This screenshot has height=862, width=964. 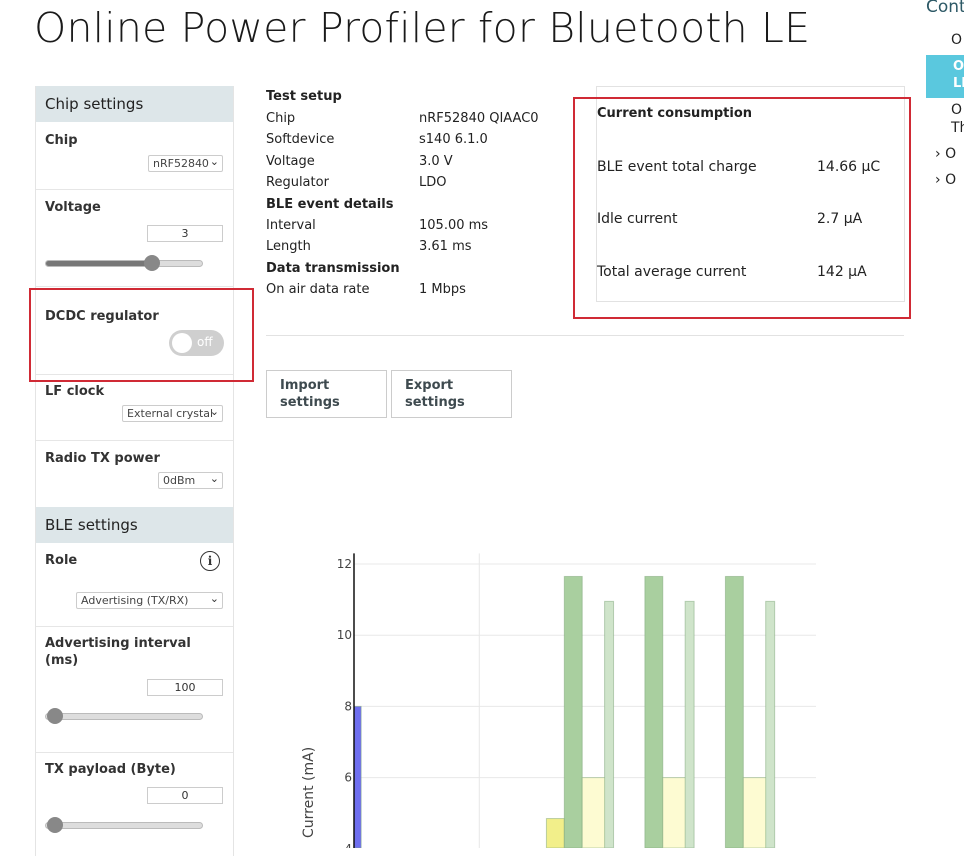 I want to click on radio-tx-label: Radio TX power, so click(x=102, y=458).